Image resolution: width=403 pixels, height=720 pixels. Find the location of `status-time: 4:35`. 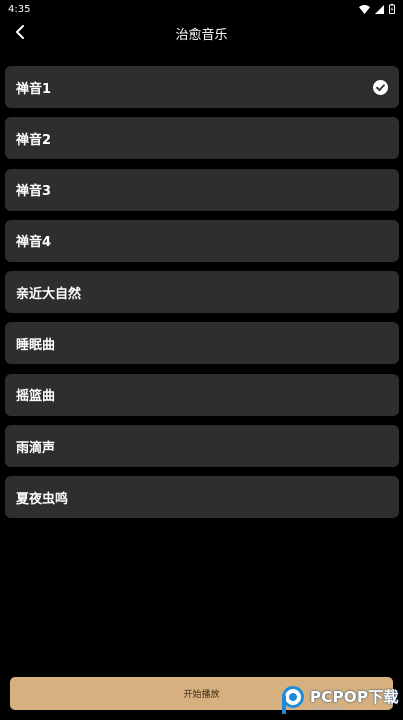

status-time: 4:35 is located at coordinates (19, 9).